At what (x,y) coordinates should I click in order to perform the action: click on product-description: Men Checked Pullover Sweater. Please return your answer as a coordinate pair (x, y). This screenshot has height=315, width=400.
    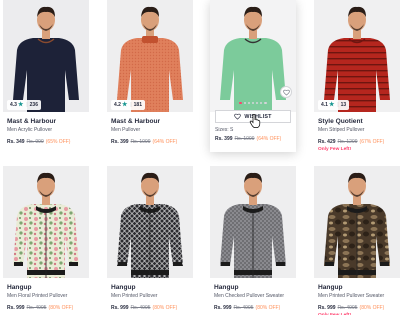
    Looking at the image, I should click on (249, 296).